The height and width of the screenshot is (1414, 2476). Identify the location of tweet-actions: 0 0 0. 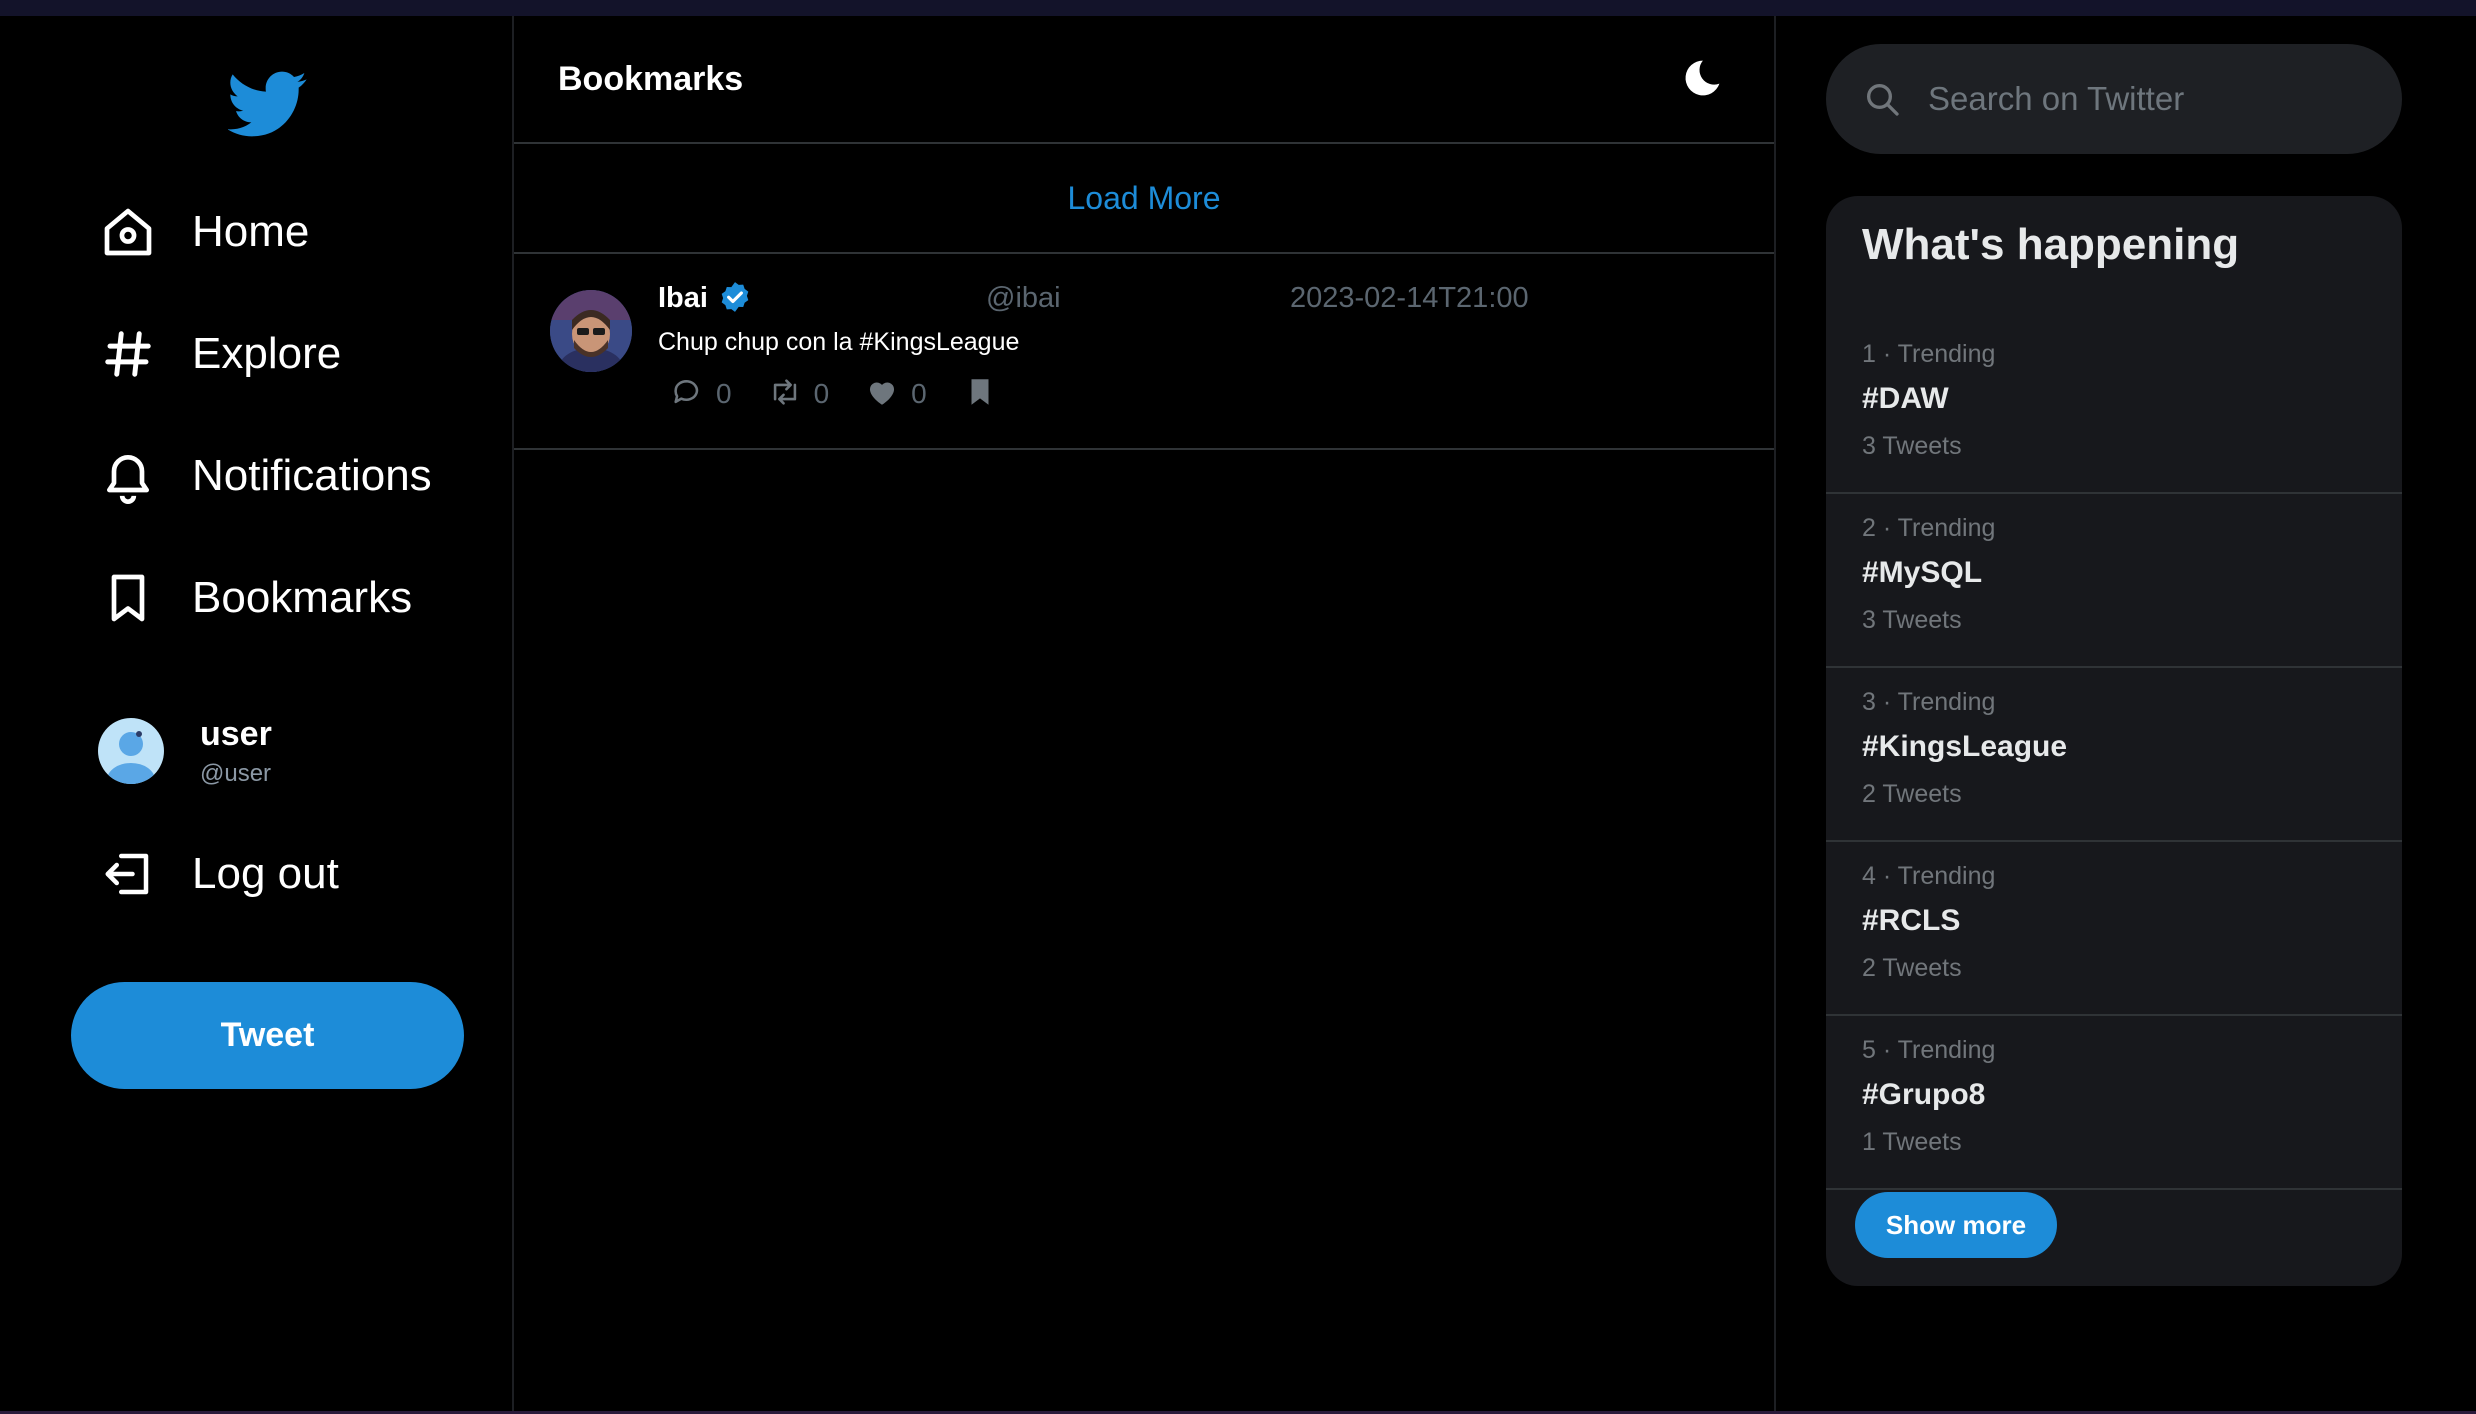
(851, 394).